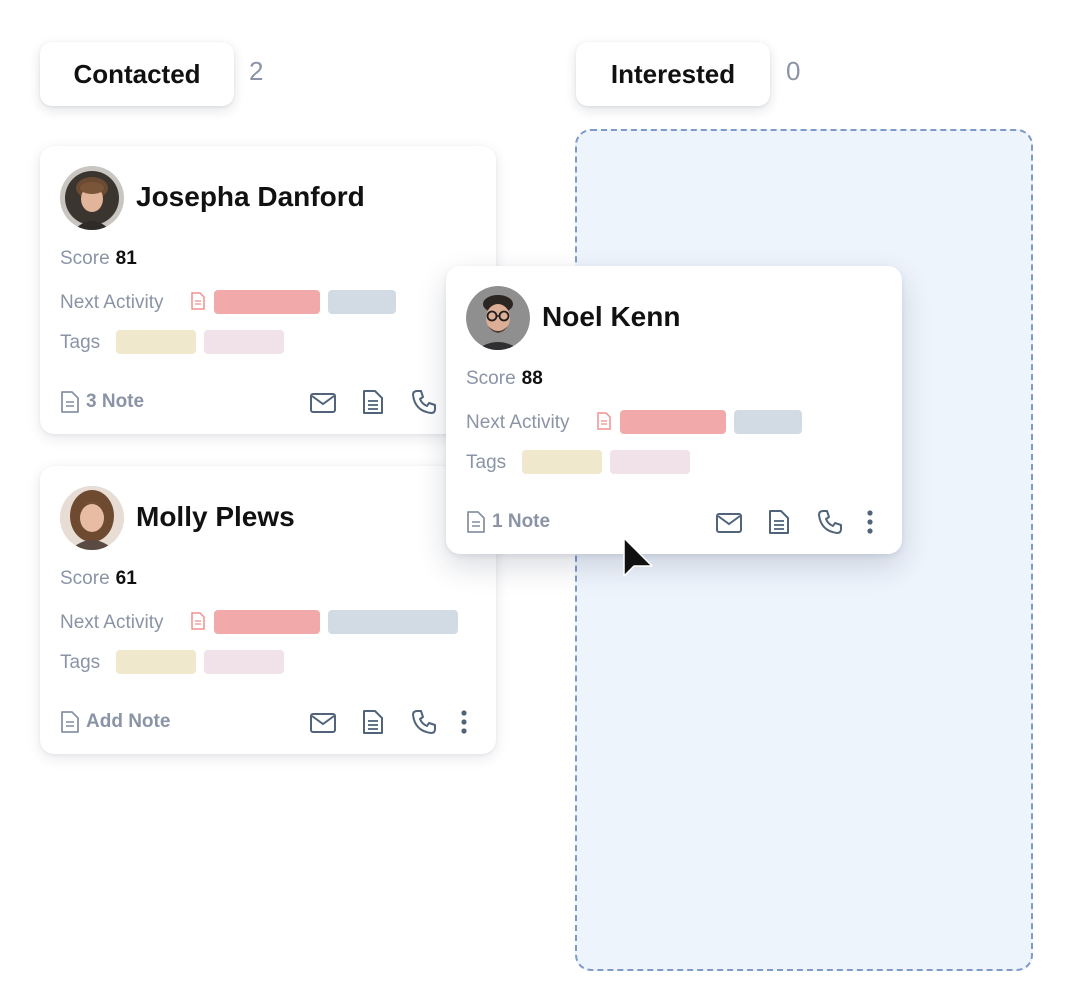 This screenshot has width=1076, height=1000. Describe the element at coordinates (250, 196) in the screenshot. I see `lead-name: Josepha Danford` at that location.